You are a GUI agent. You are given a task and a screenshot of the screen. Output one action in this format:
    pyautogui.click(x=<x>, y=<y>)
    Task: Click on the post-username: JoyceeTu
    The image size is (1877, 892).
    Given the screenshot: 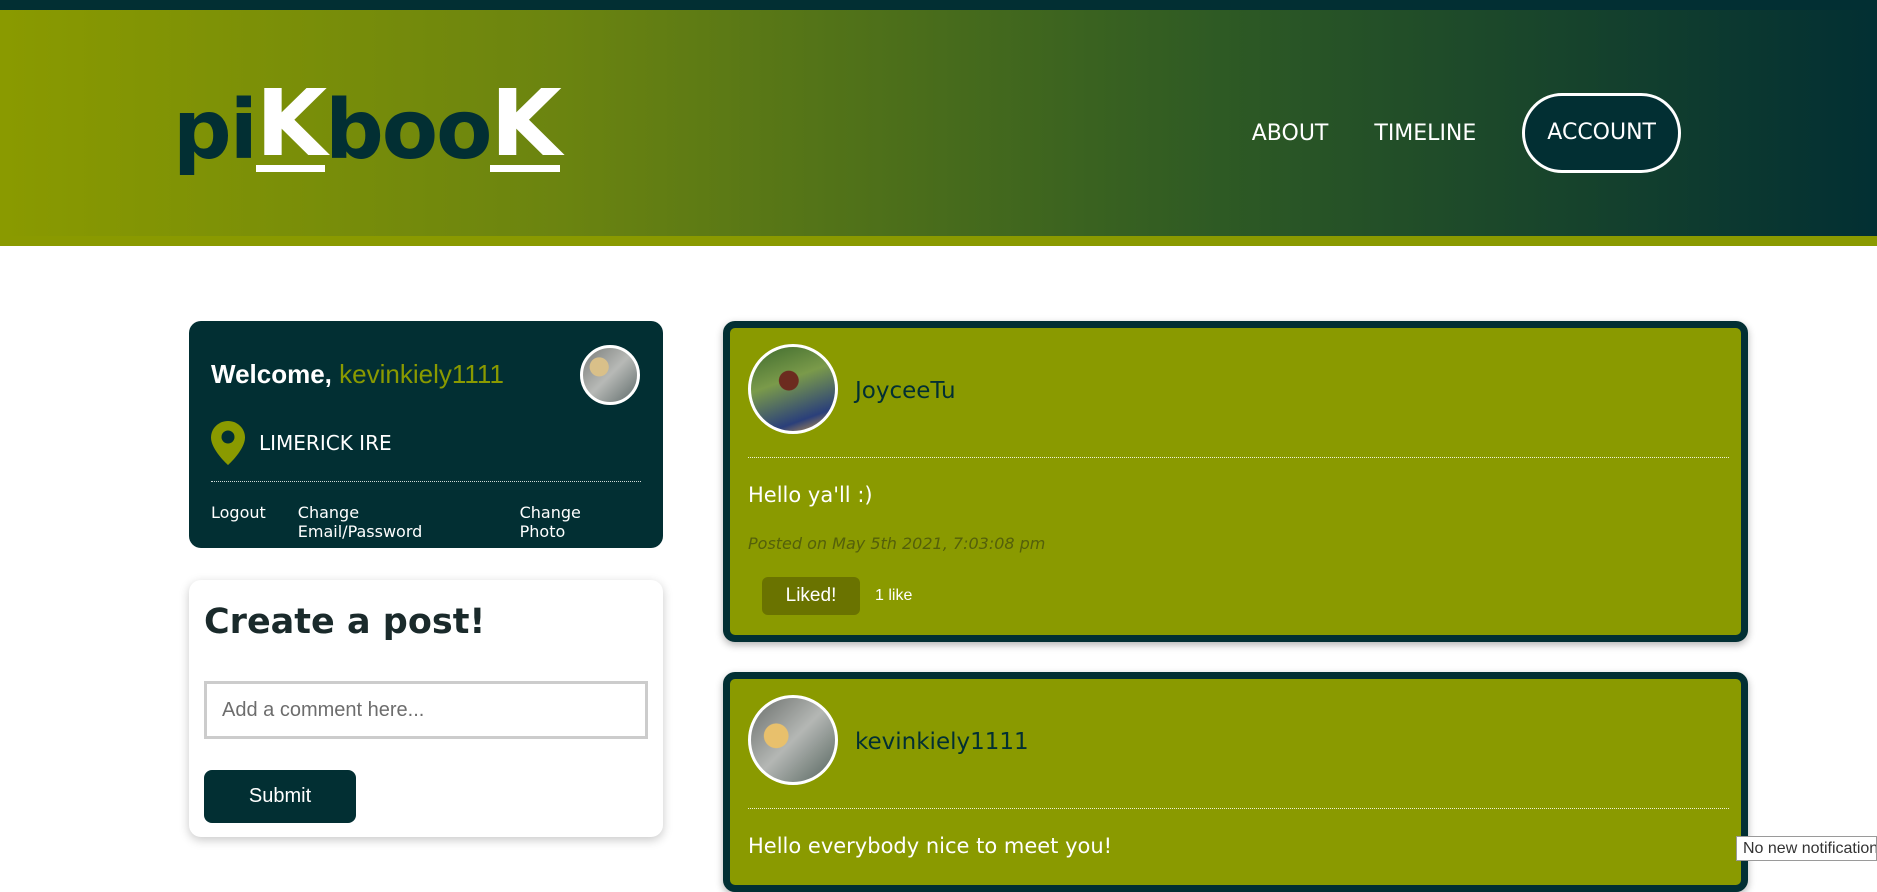 What is the action you would take?
    pyautogui.click(x=905, y=391)
    